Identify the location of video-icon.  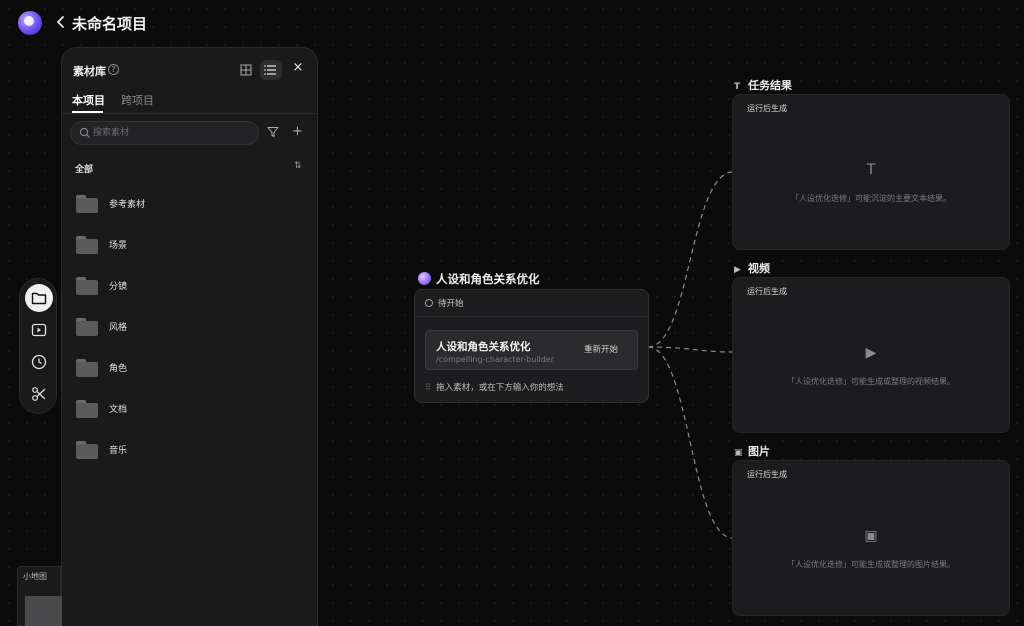
(39, 330).